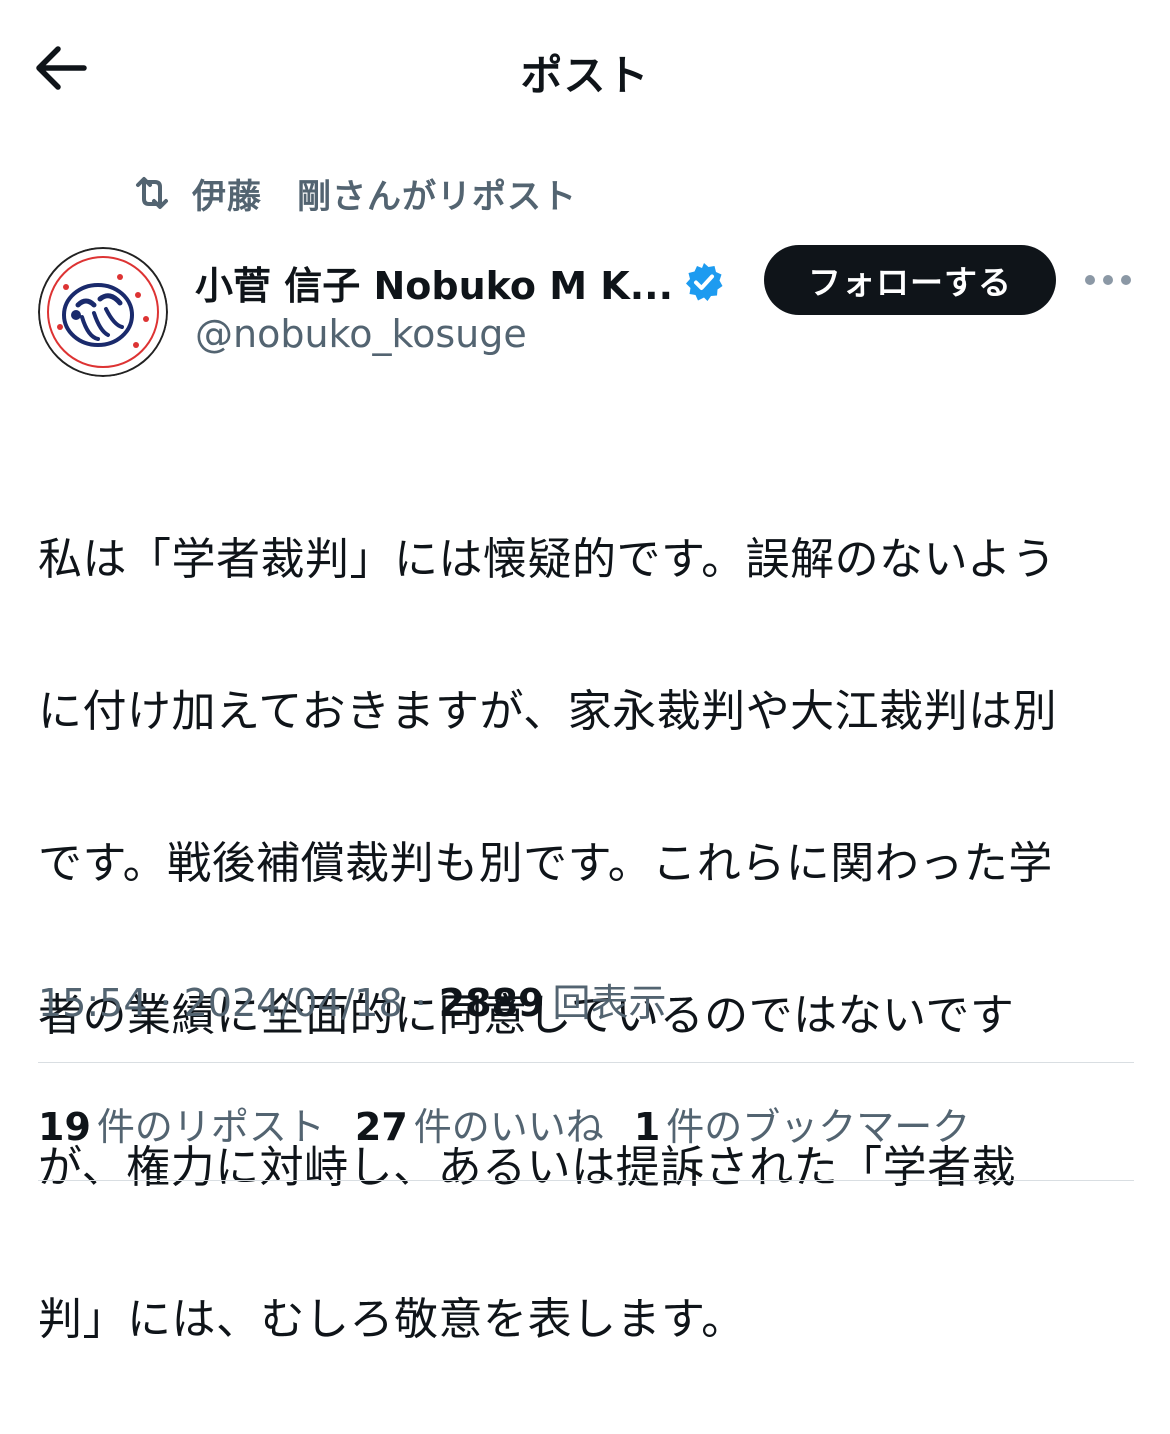  Describe the element at coordinates (64, 1127) in the screenshot. I see `reposts-count: 19` at that location.